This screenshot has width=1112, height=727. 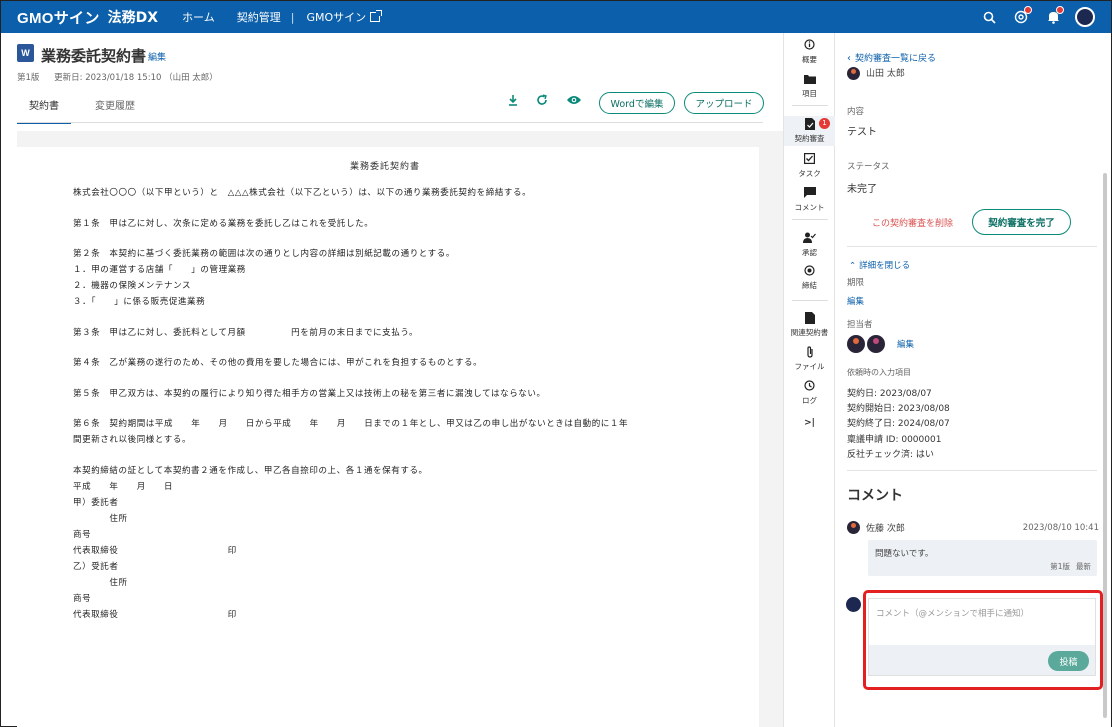 I want to click on main-nav: ホーム 契約管理 | GMOサイン, so click(x=292, y=17).